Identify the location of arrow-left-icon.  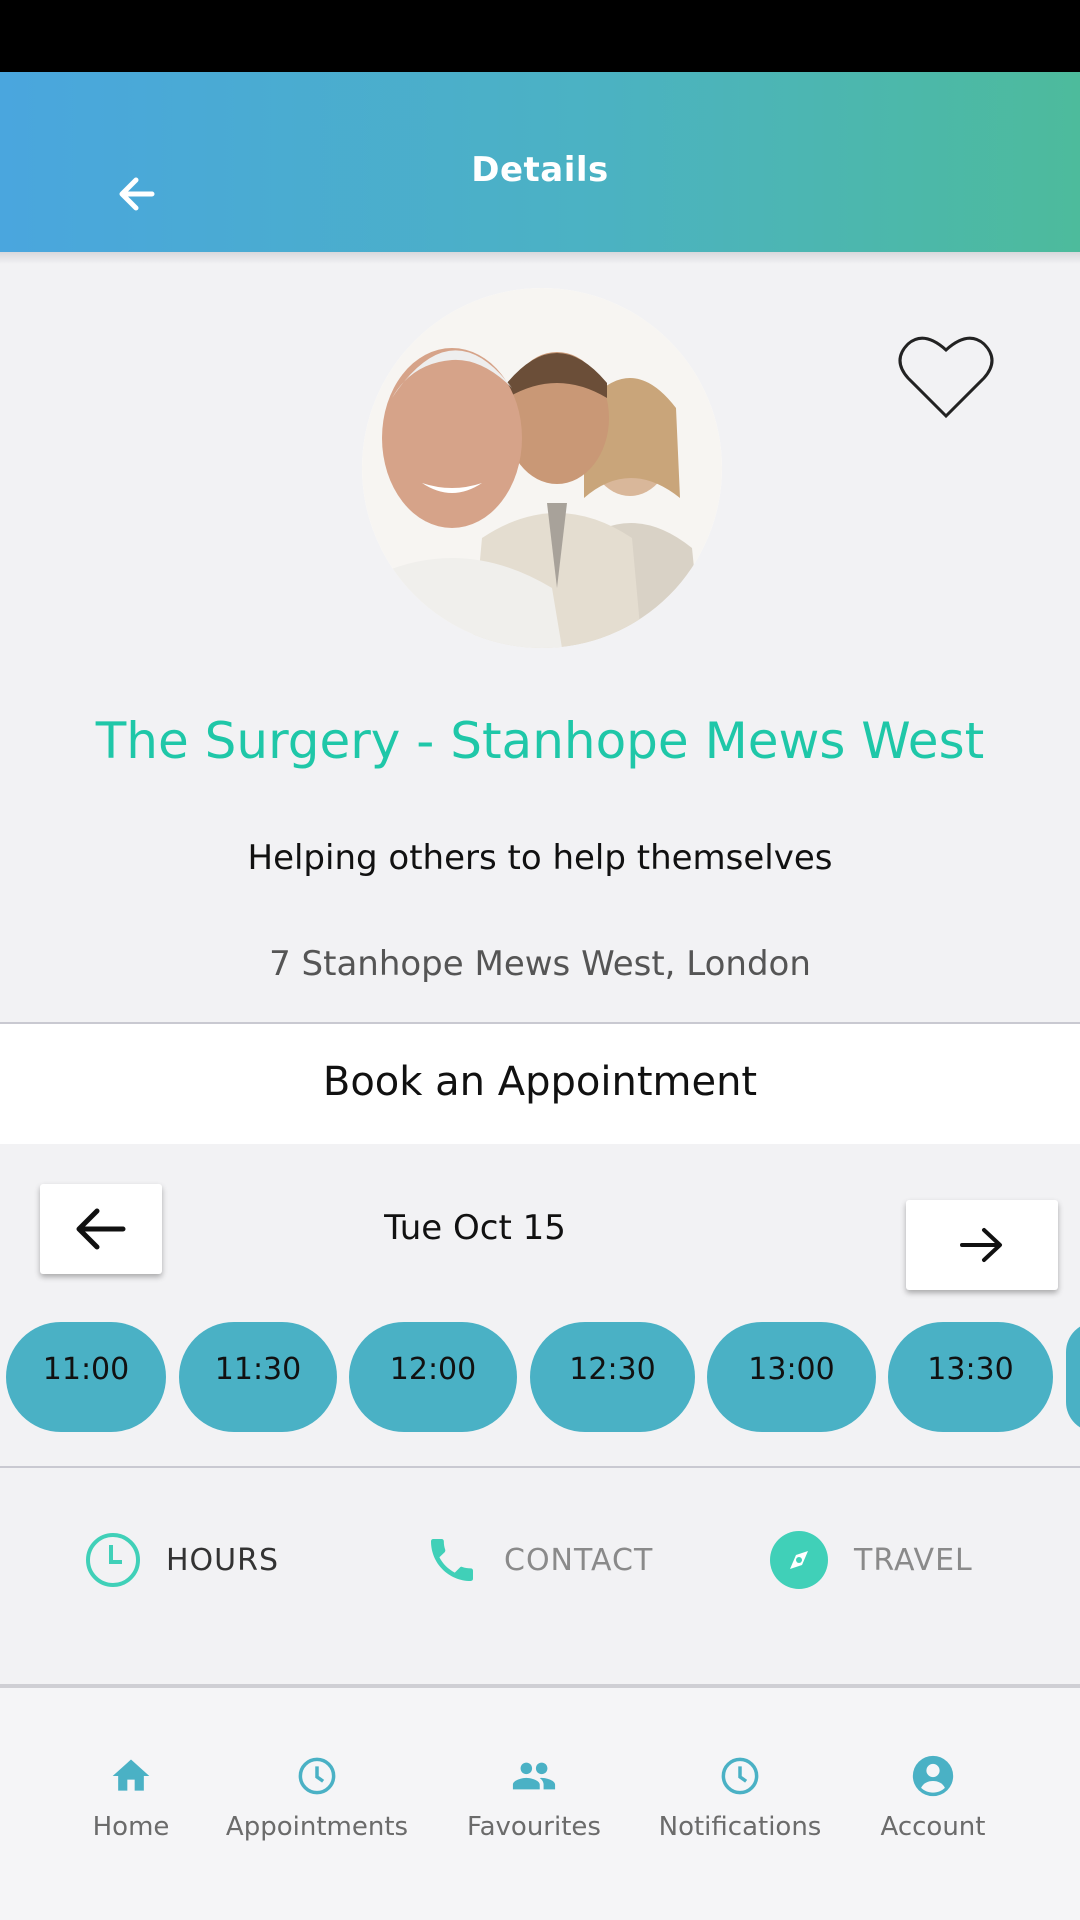
(101, 1229).